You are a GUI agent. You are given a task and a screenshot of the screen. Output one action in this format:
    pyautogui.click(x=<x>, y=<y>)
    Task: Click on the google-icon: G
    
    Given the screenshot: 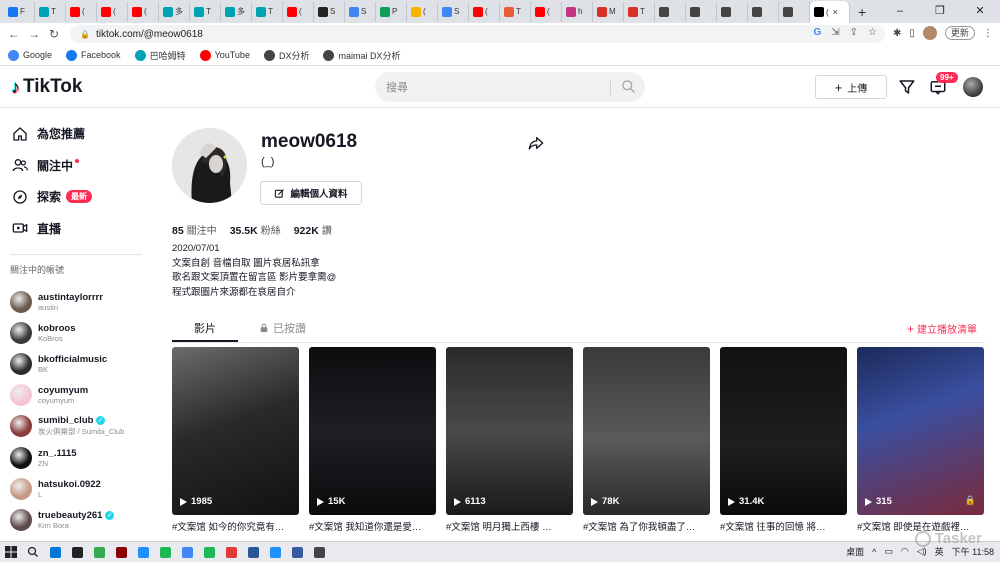 What is the action you would take?
    pyautogui.click(x=817, y=32)
    